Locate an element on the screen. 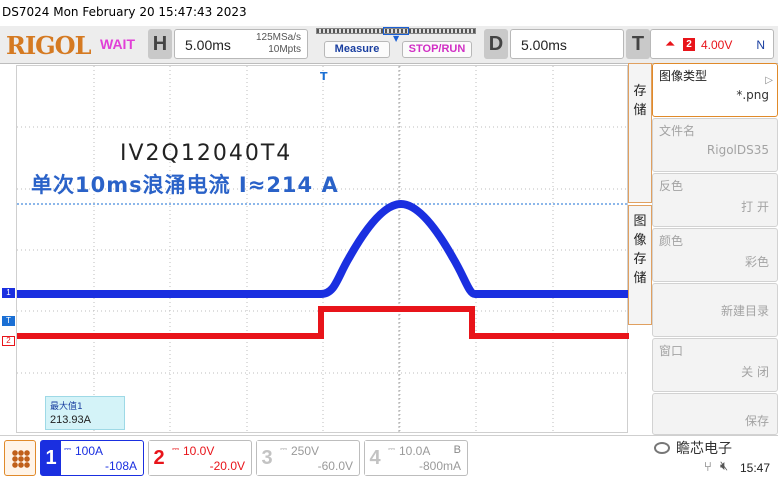  trigger-source-badge: 2 is located at coordinates (689, 44).